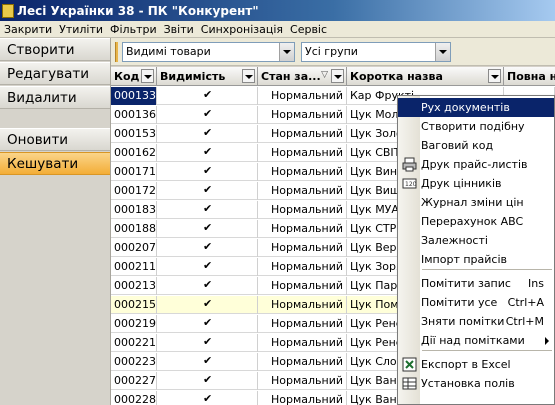  Describe the element at coordinates (55, 139) in the screenshot. I see `refresh-button: Оновити` at that location.